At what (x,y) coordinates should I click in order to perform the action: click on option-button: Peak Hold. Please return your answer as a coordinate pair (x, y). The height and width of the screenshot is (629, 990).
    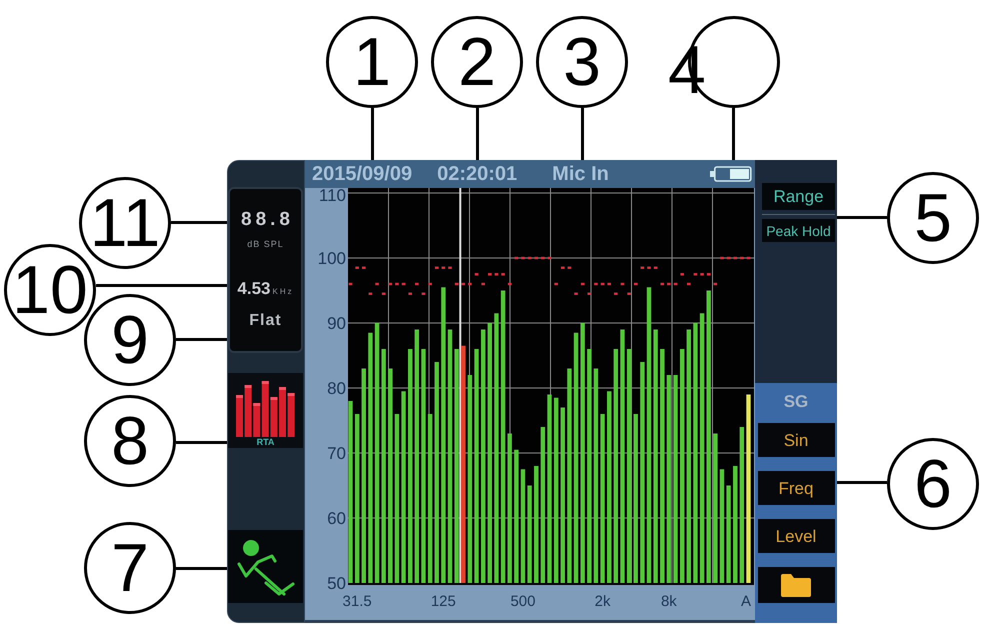
    Looking at the image, I should click on (798, 230).